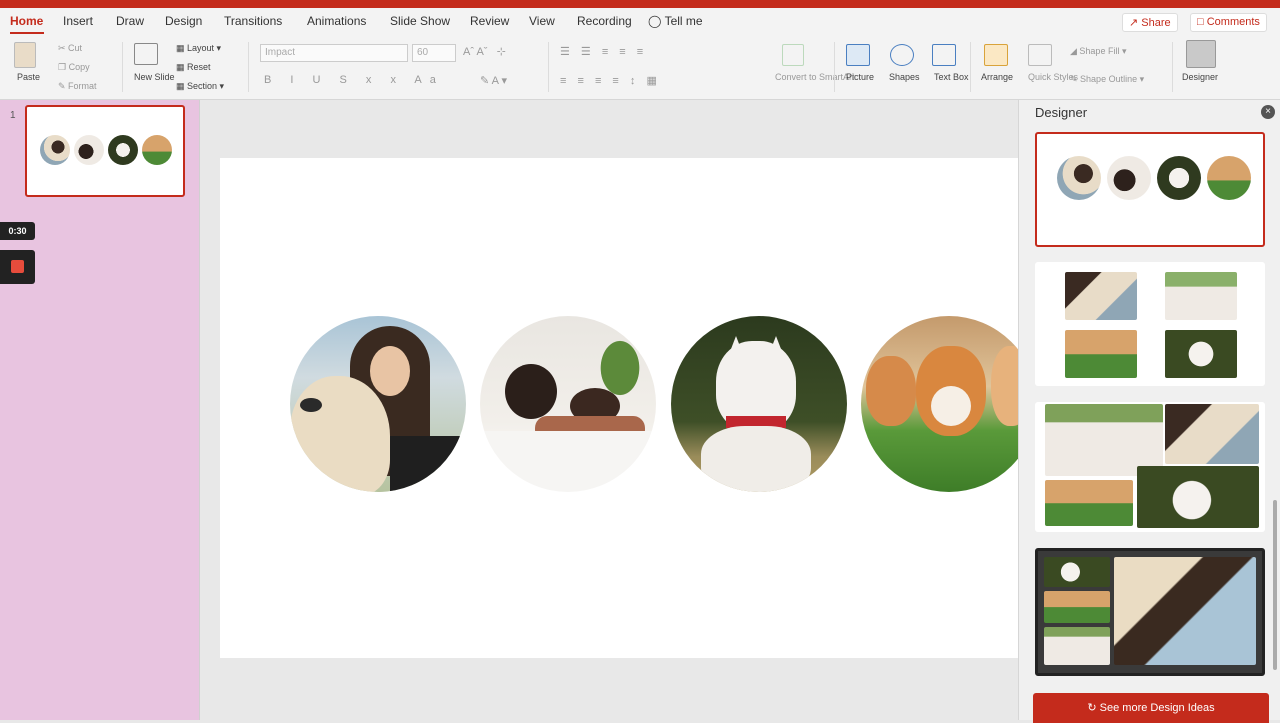 The image size is (1280, 723). What do you see at coordinates (130, 21) in the screenshot?
I see `tab-draw: Draw` at bounding box center [130, 21].